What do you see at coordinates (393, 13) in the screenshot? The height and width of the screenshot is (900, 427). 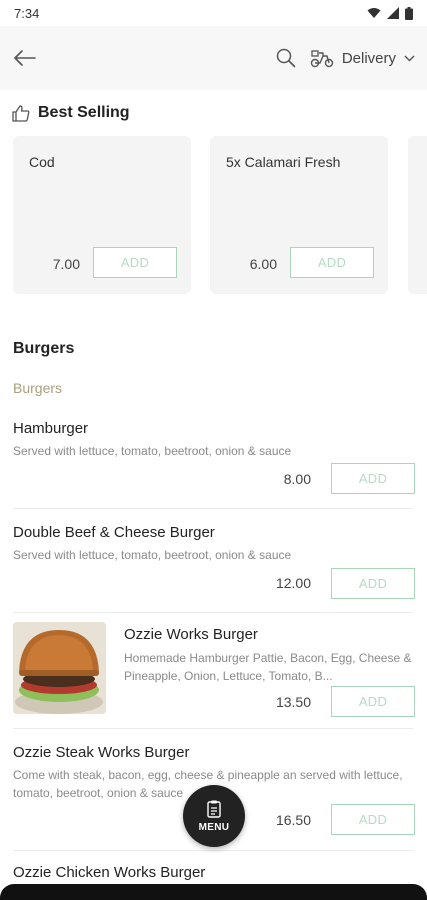 I see `signal-icon` at bounding box center [393, 13].